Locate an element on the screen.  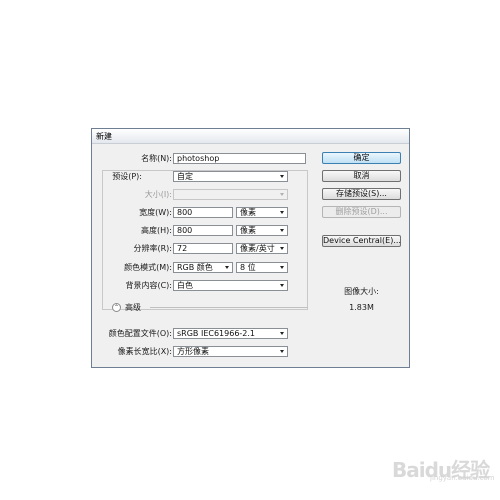
resolution-unit: 像素/英寸 is located at coordinates (257, 248).